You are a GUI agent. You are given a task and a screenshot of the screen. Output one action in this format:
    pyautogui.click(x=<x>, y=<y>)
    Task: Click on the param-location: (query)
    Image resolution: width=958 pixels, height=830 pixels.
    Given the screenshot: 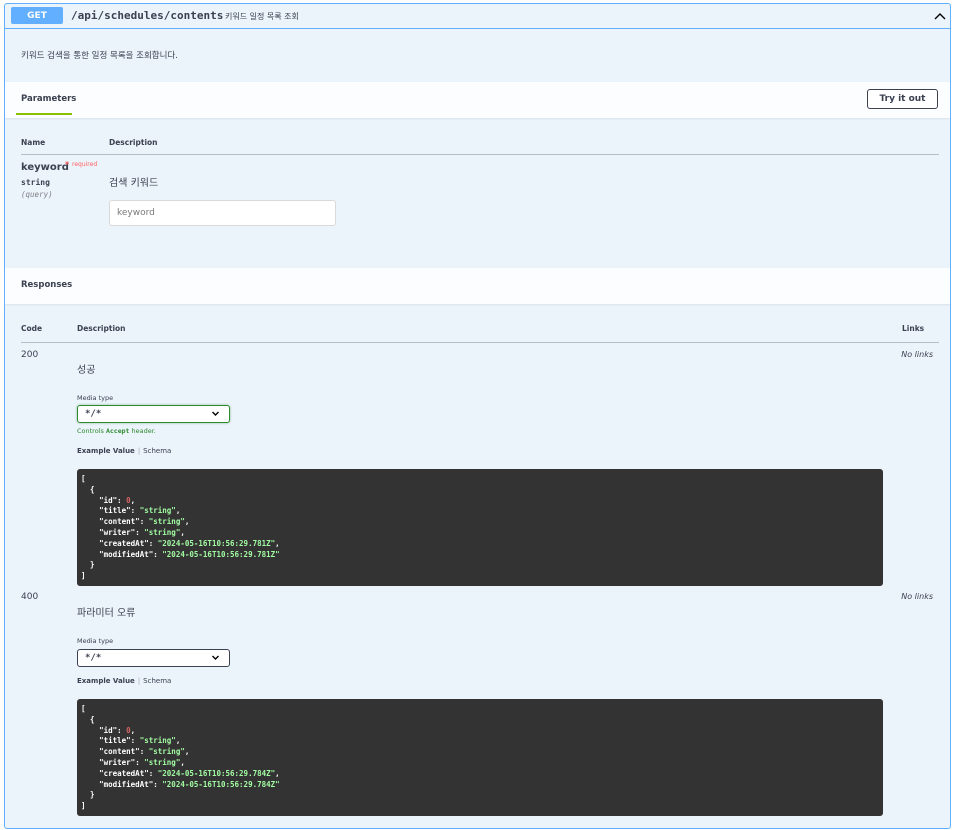 What is the action you would take?
    pyautogui.click(x=37, y=194)
    